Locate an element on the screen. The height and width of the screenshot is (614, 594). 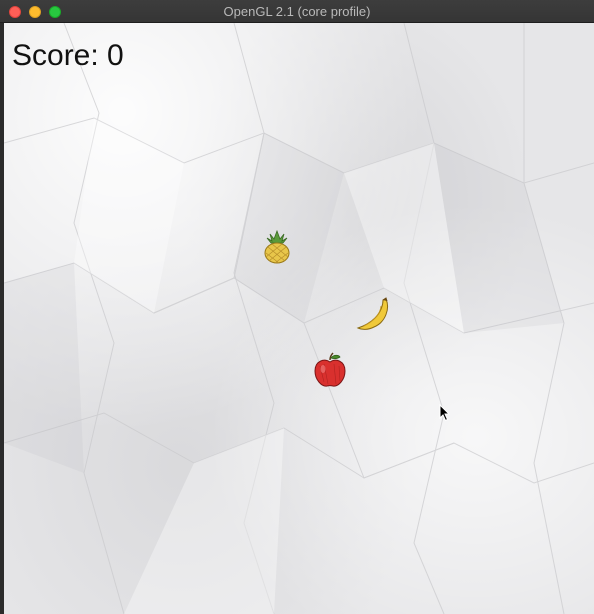
window-title: OpenGL 2.1 (core profile) is located at coordinates (297, 11).